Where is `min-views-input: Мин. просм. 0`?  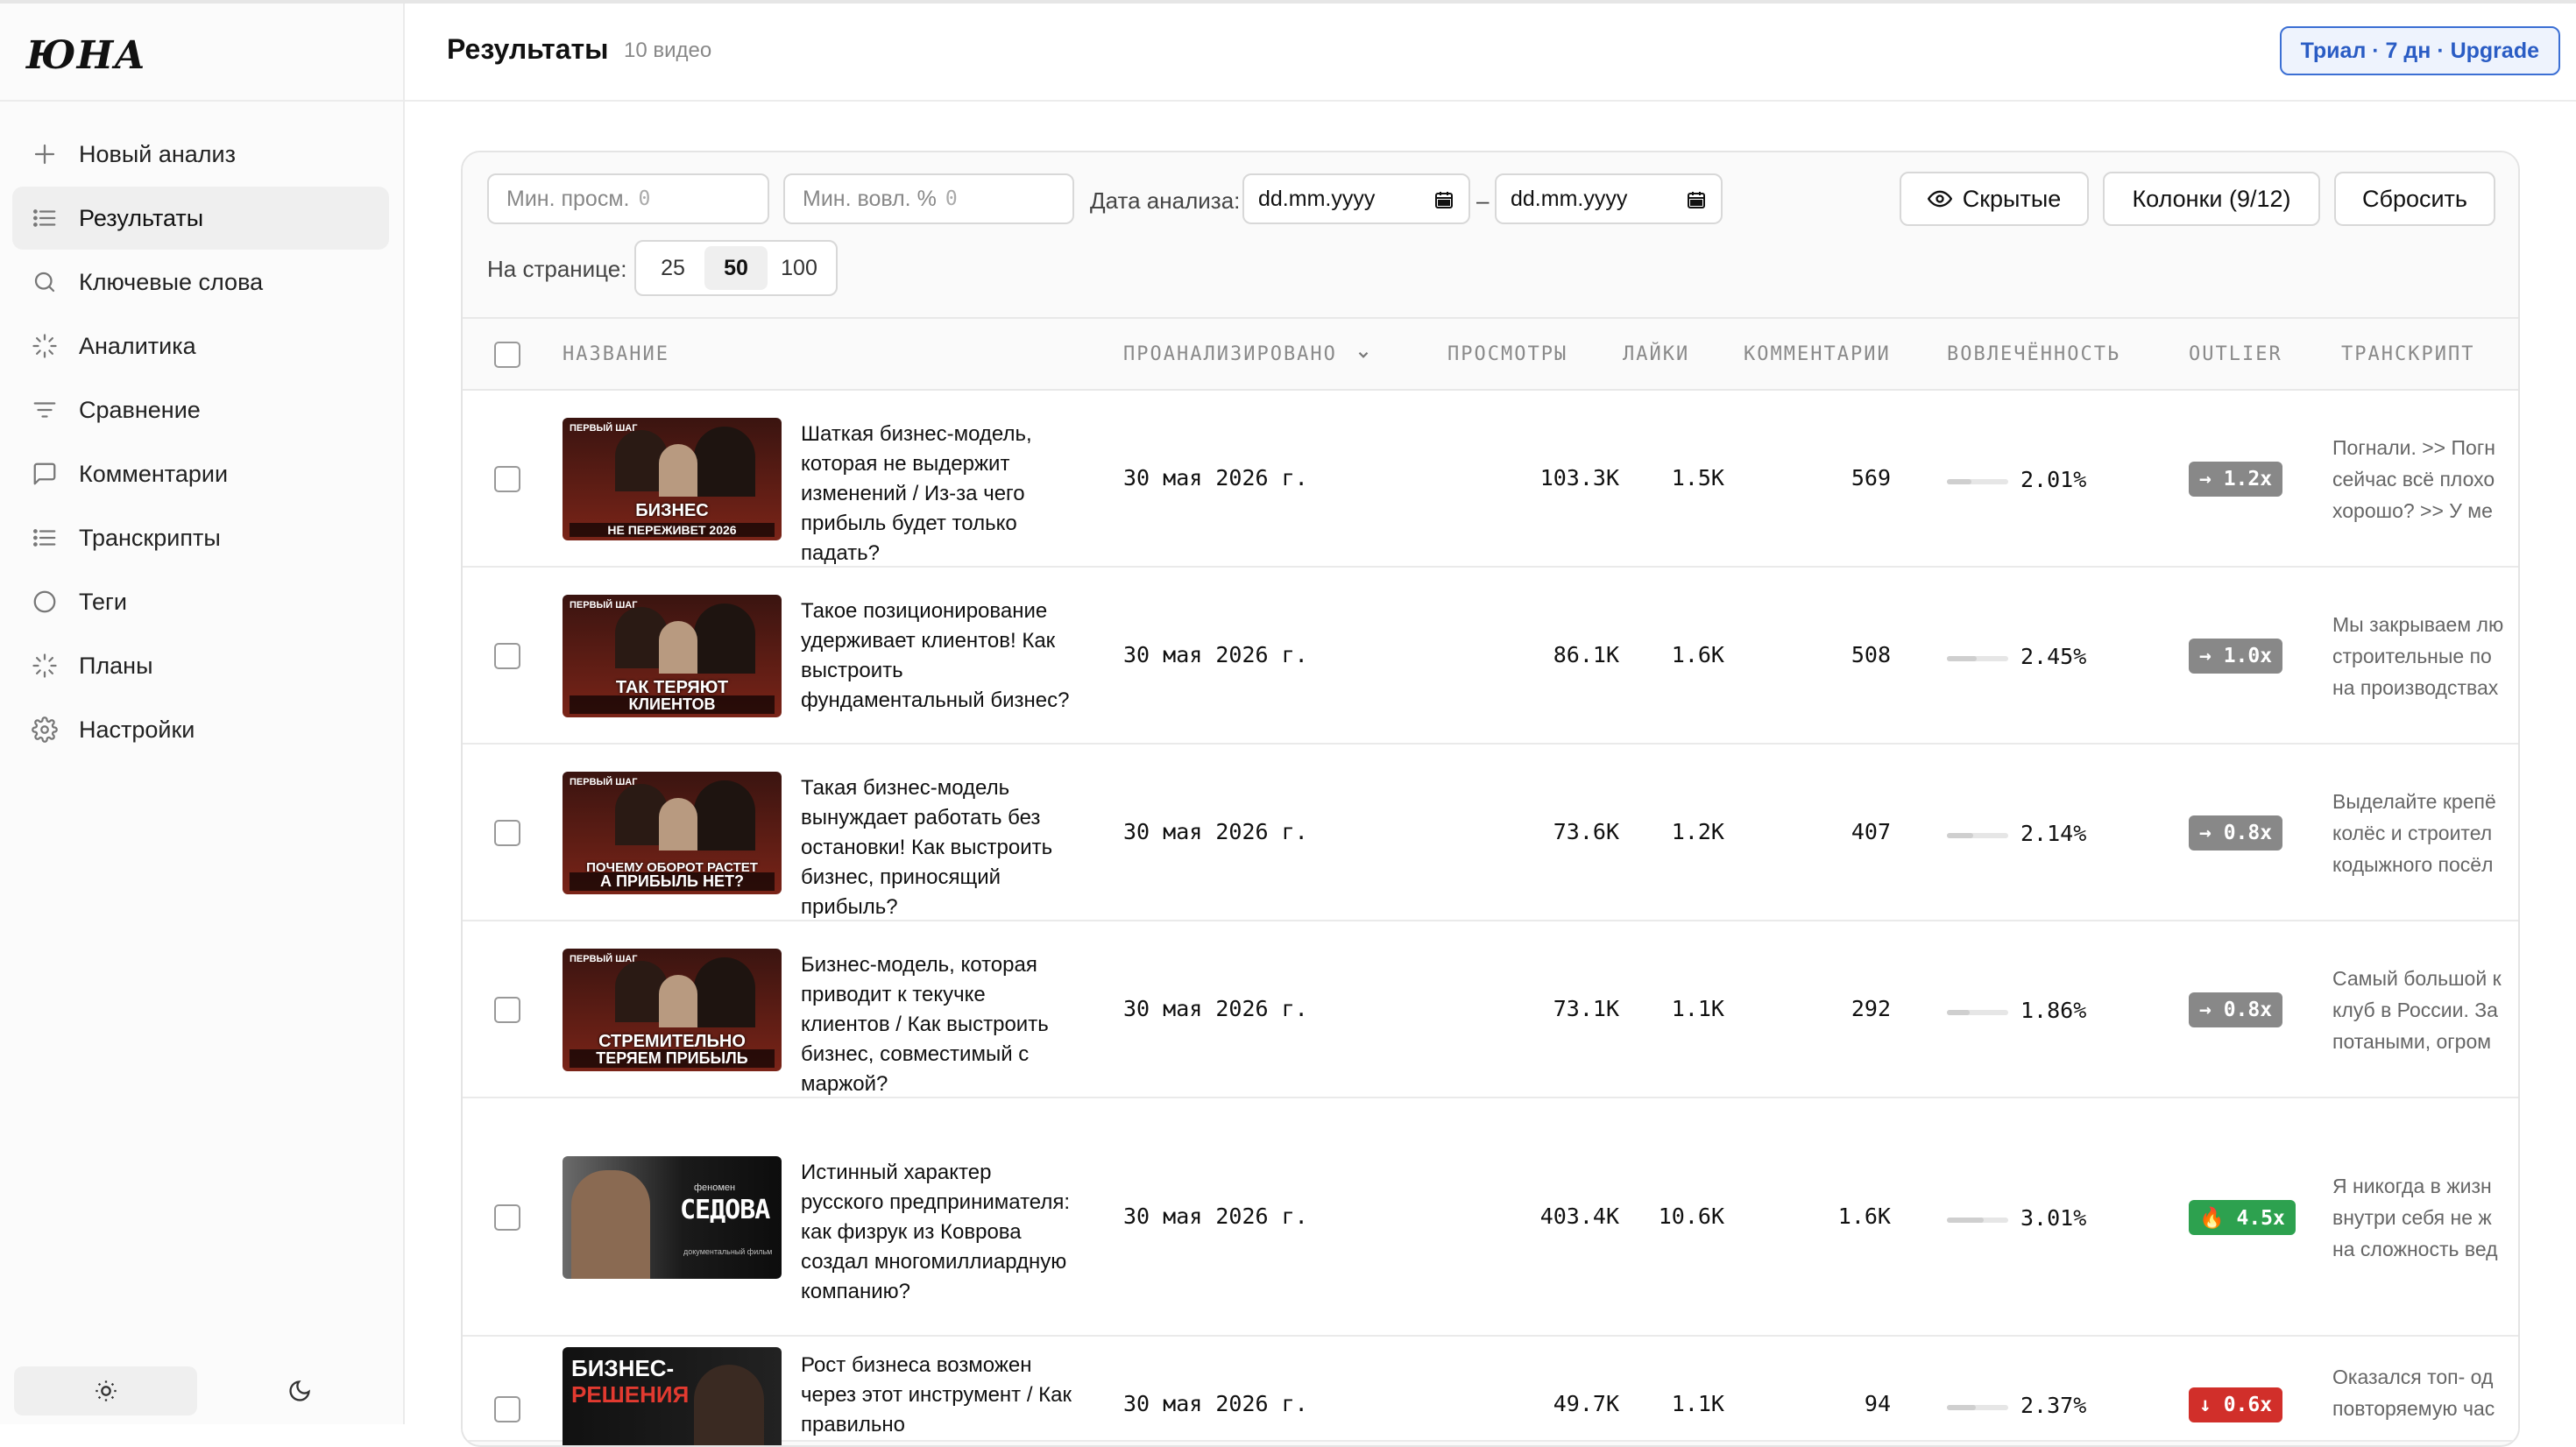 min-views-input: Мин. просм. 0 is located at coordinates (628, 198).